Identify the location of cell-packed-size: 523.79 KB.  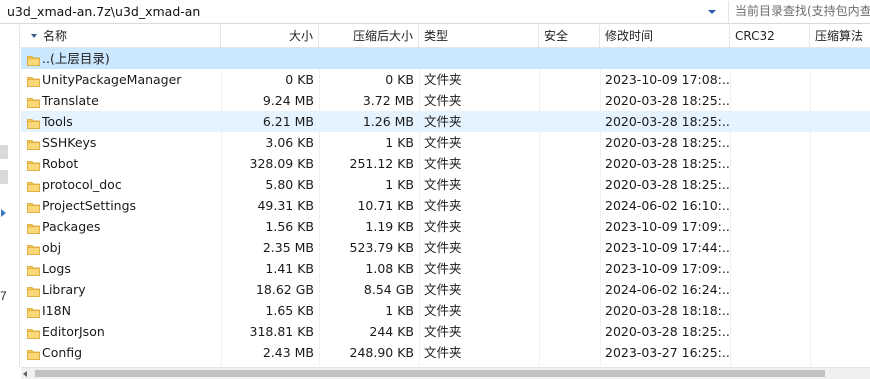
(381, 247).